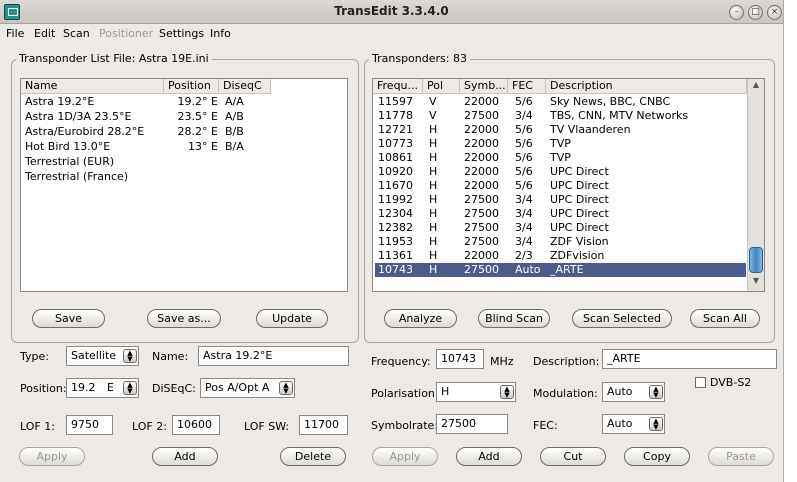  Describe the element at coordinates (400, 200) in the screenshot. I see `transponder-frequency: 11992` at that location.